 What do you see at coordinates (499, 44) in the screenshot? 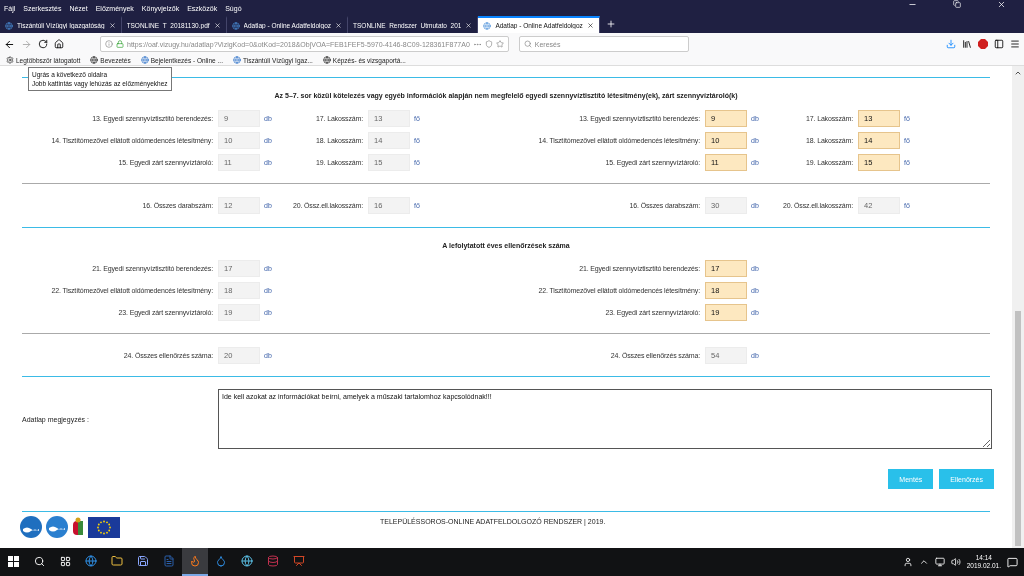
I see `star-icon` at bounding box center [499, 44].